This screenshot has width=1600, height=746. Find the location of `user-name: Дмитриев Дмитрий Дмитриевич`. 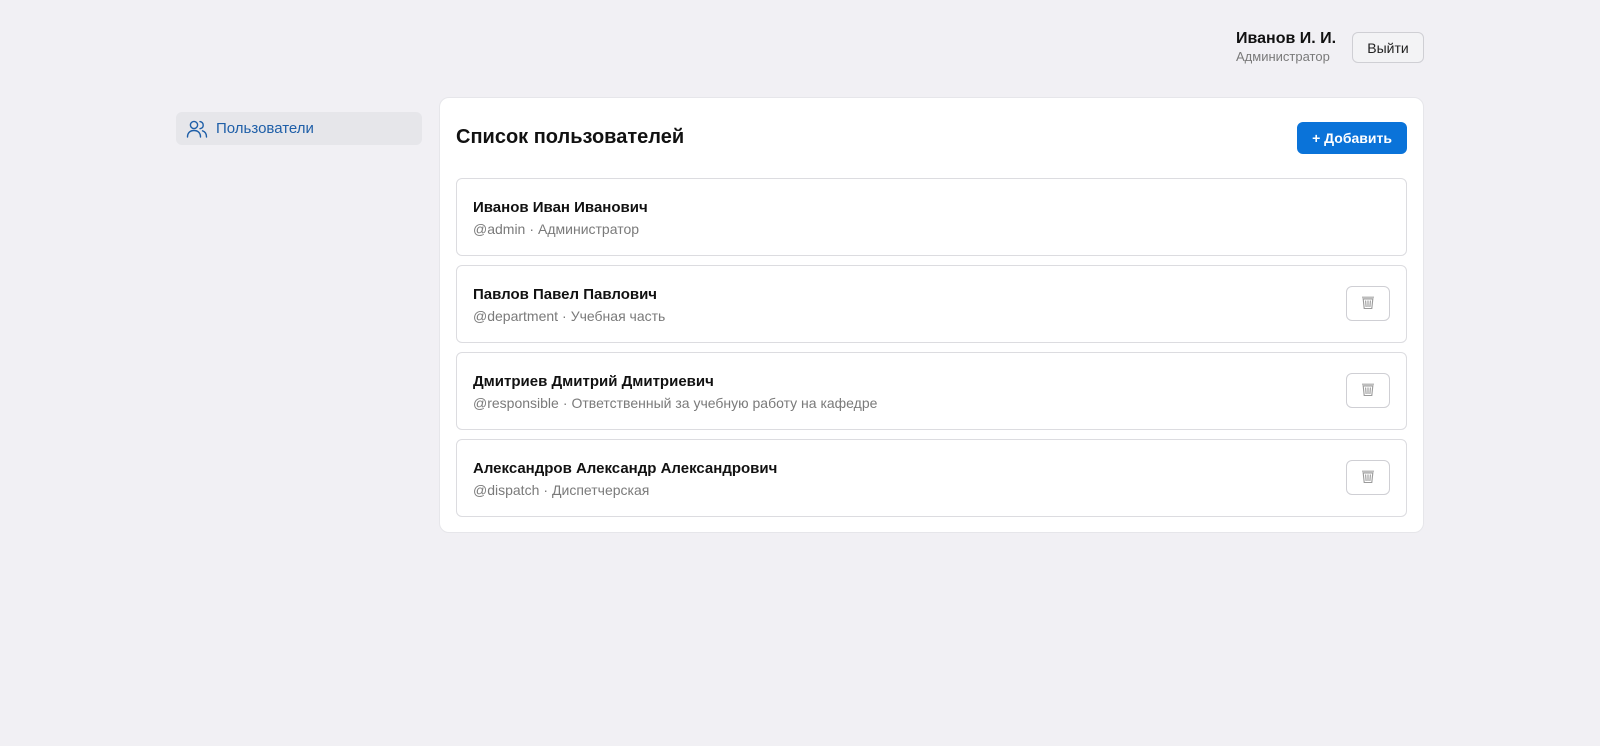

user-name: Дмитриев Дмитрий Дмитриевич is located at coordinates (593, 381).